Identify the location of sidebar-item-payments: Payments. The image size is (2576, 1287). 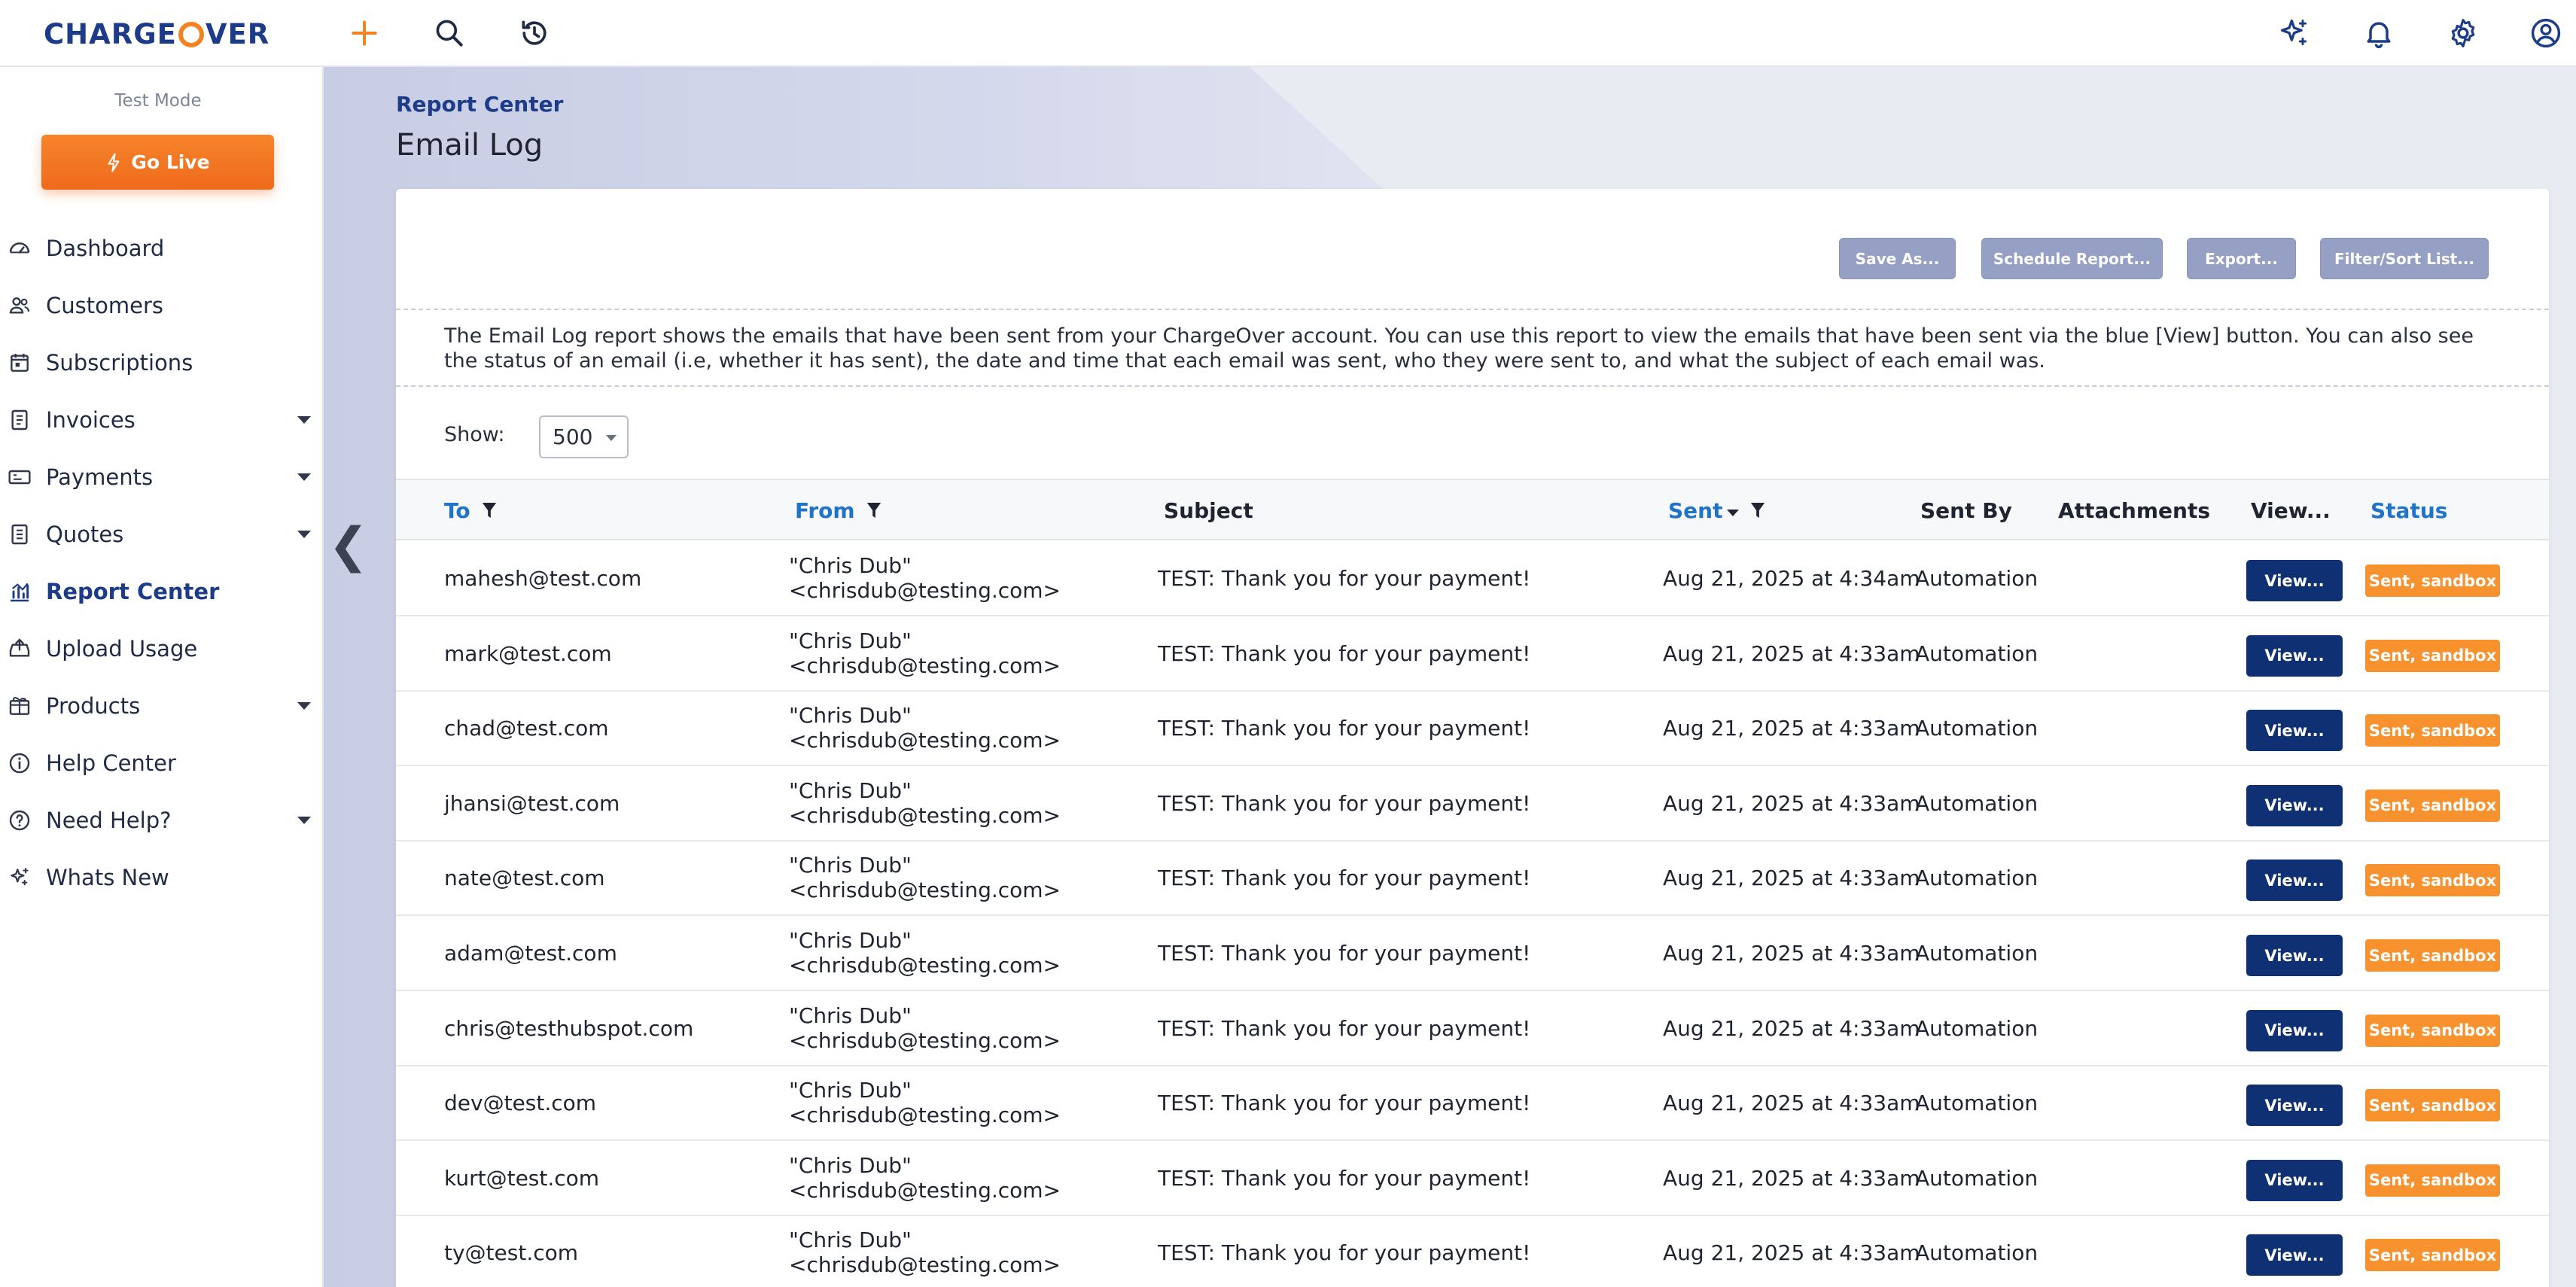
(162, 477).